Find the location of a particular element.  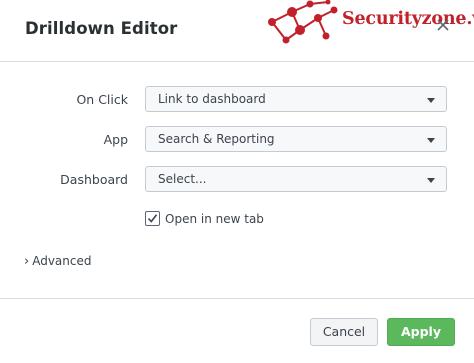

on-click-value: Link to dashboard is located at coordinates (212, 99).